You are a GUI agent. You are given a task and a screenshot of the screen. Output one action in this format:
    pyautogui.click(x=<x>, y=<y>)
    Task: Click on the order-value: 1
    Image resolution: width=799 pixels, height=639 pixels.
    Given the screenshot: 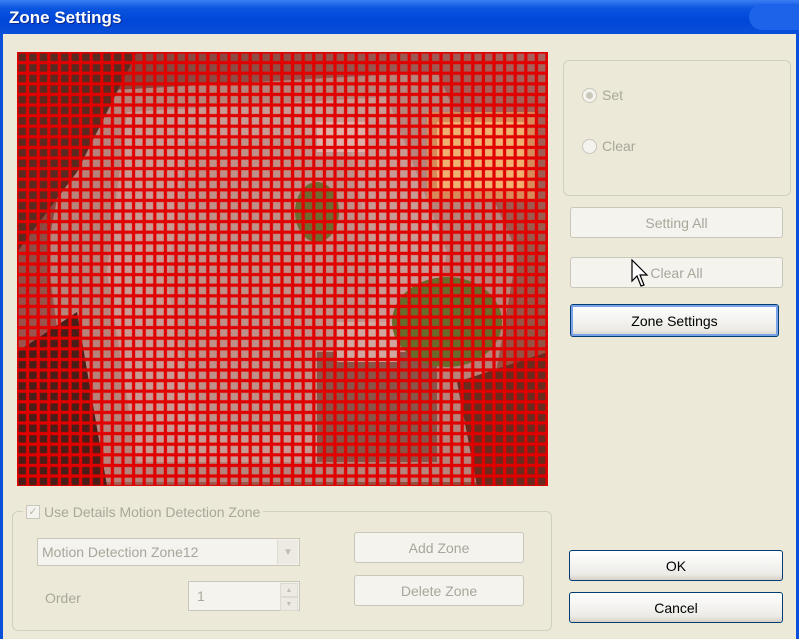 What is the action you would take?
    pyautogui.click(x=201, y=596)
    